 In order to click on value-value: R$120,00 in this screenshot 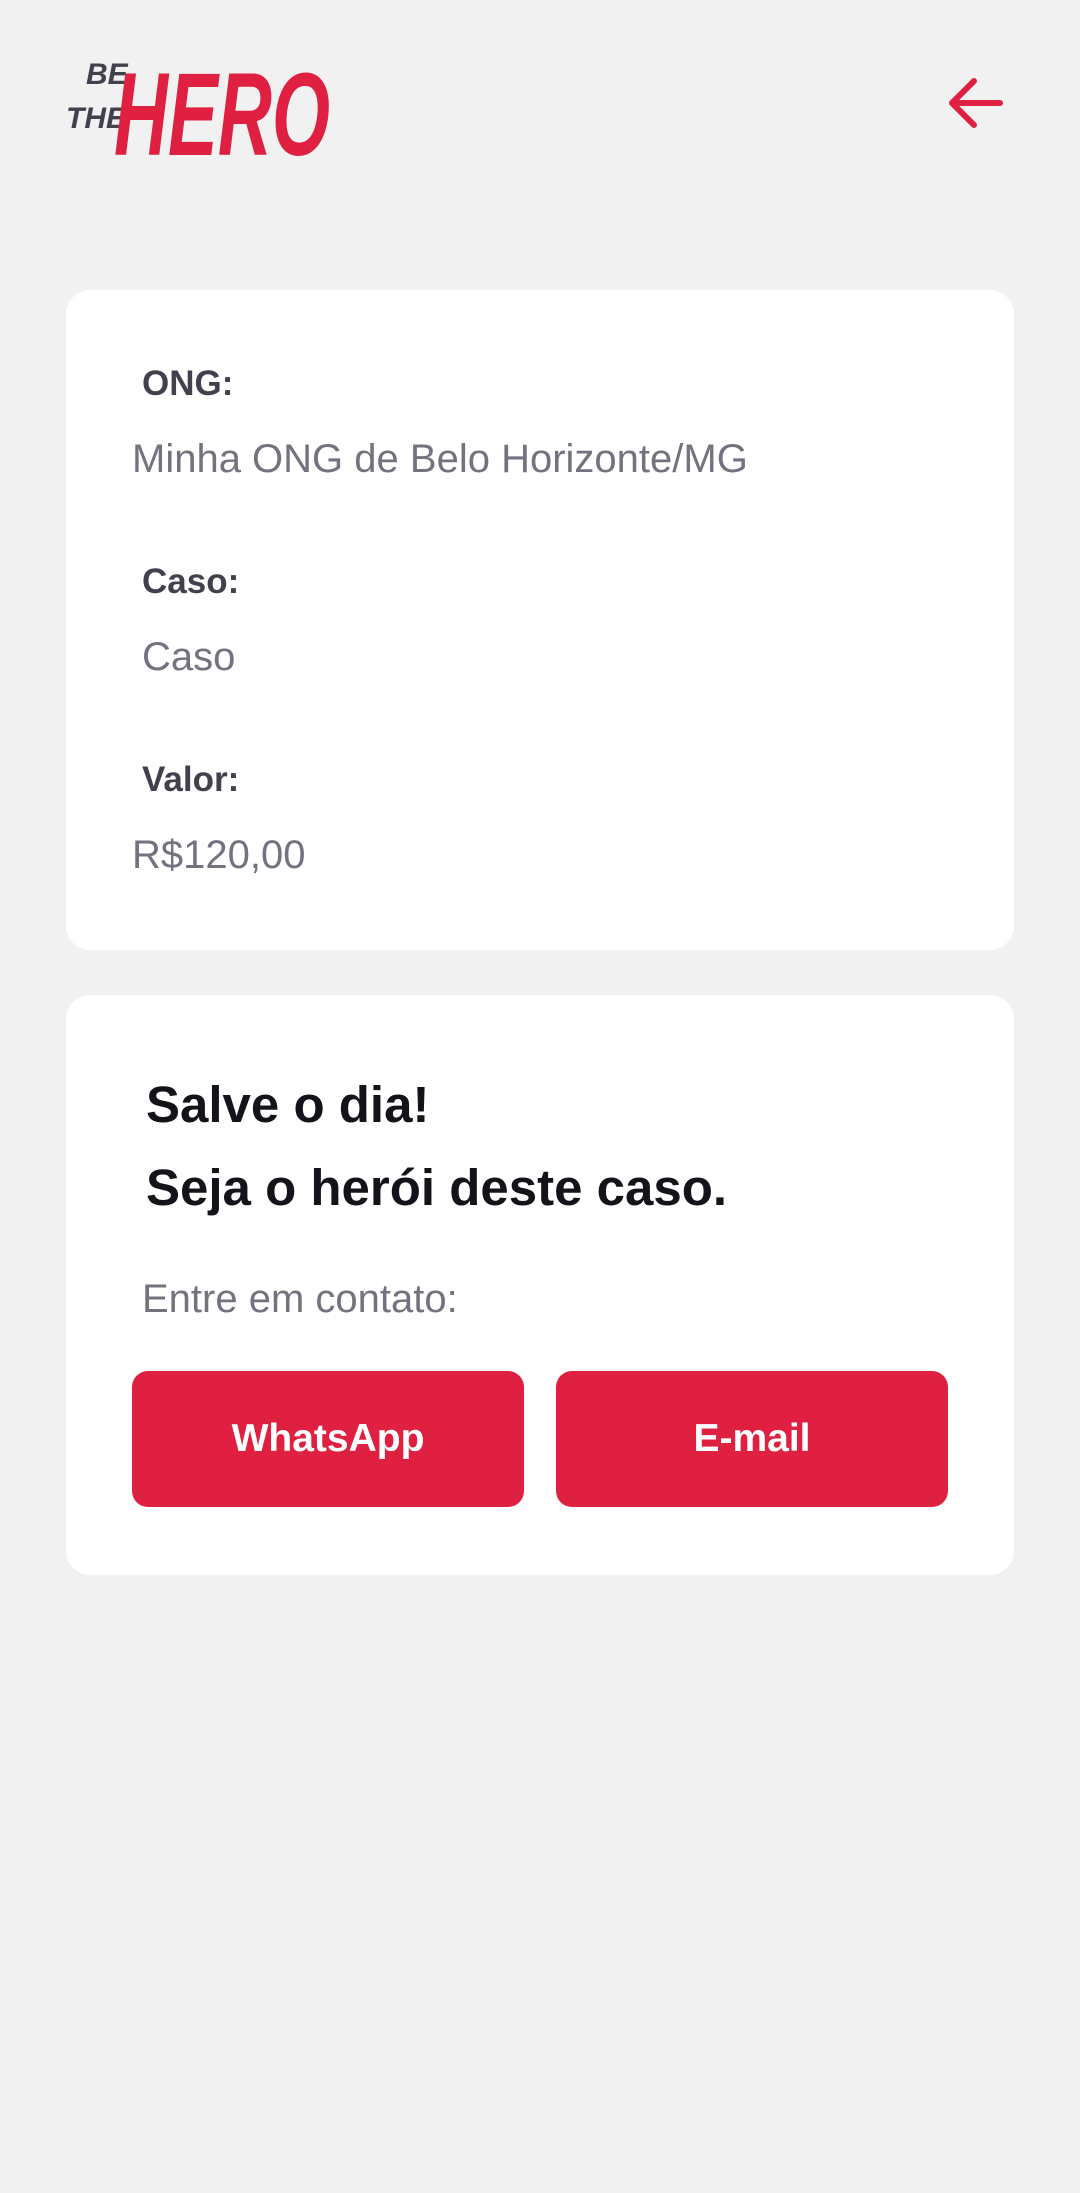, I will do `click(219, 855)`.